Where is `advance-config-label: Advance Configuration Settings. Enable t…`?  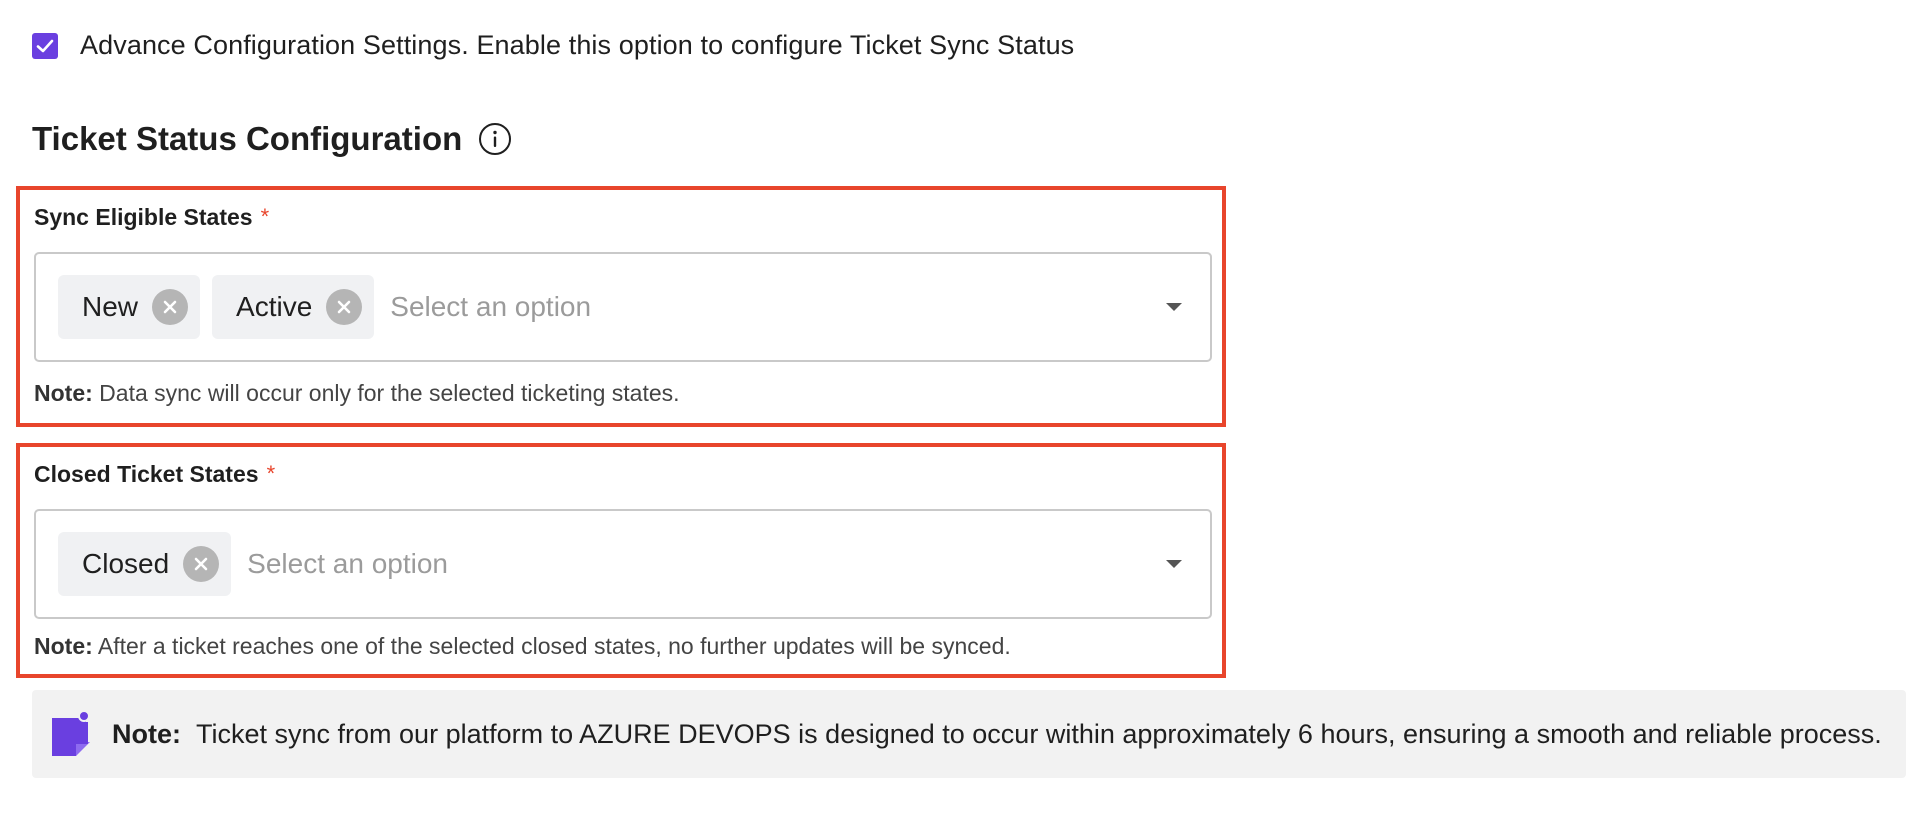 advance-config-label: Advance Configuration Settings. Enable t… is located at coordinates (577, 45).